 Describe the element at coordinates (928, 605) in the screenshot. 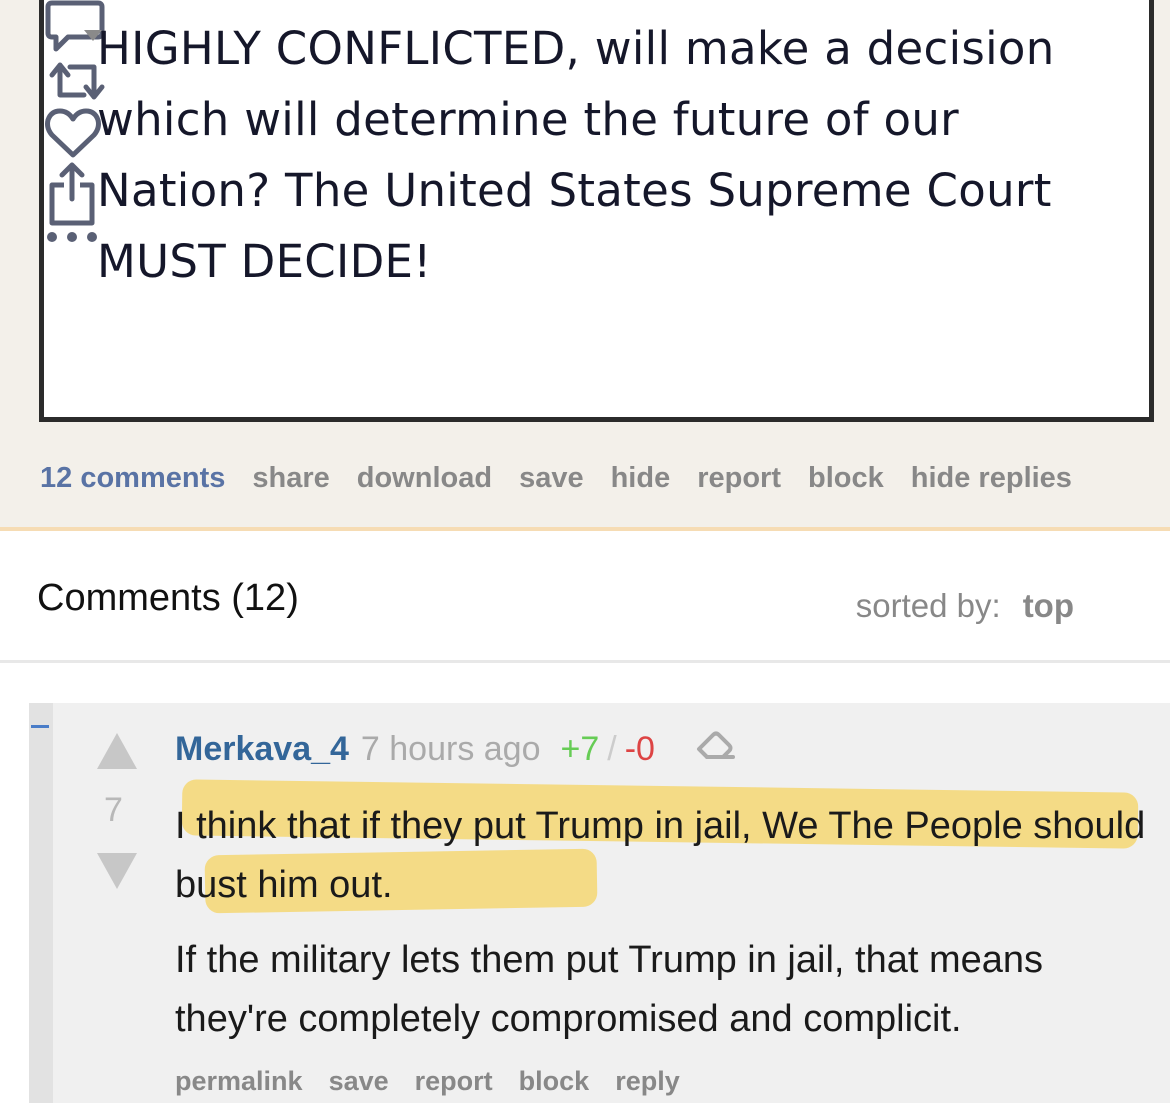

I see `sort-label: sorted by:` at that location.